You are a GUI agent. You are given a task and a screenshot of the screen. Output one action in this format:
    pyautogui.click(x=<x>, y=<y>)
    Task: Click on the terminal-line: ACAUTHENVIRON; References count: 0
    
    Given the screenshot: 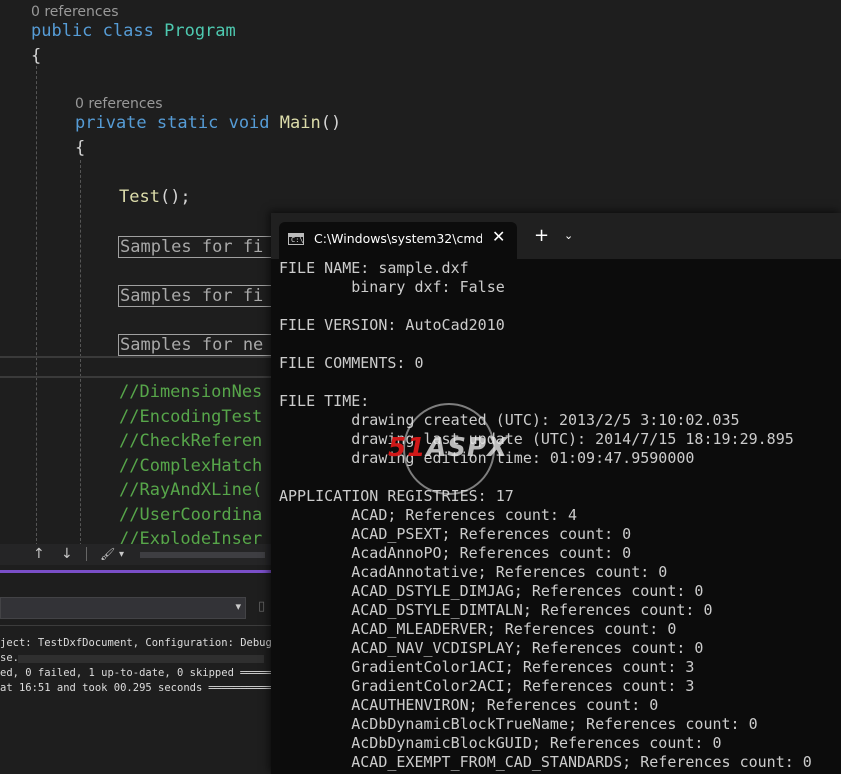 What is the action you would take?
    pyautogui.click(x=469, y=705)
    